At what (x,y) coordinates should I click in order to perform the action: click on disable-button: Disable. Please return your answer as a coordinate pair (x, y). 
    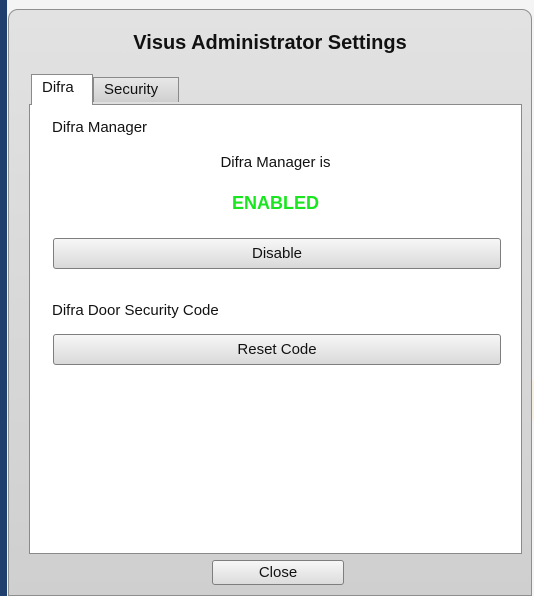
    Looking at the image, I should click on (277, 253).